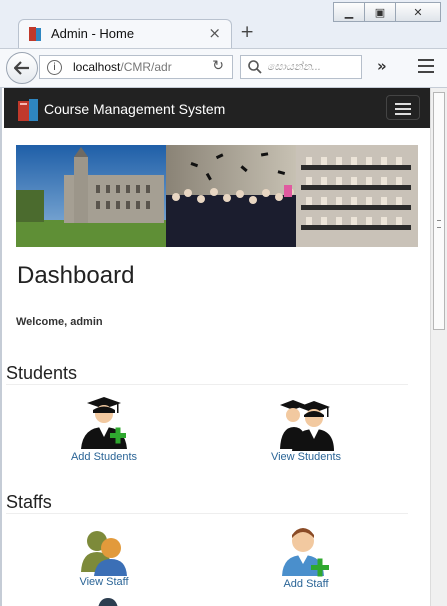 This screenshot has height=606, width=447. Describe the element at coordinates (306, 584) in the screenshot. I see `add-staff-link: Add Staff` at that location.